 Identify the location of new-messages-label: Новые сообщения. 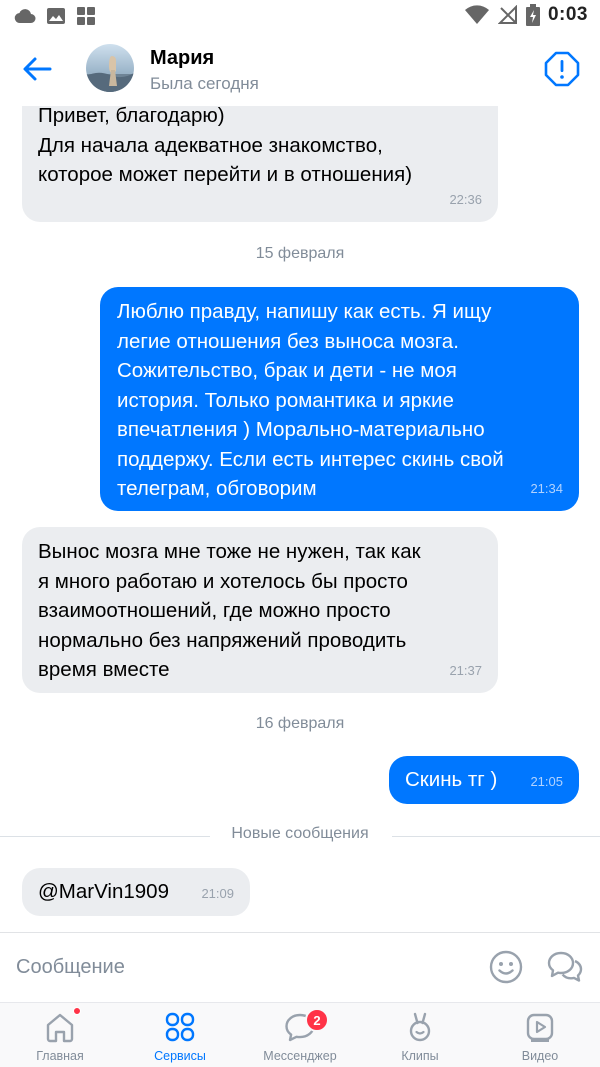
(300, 833).